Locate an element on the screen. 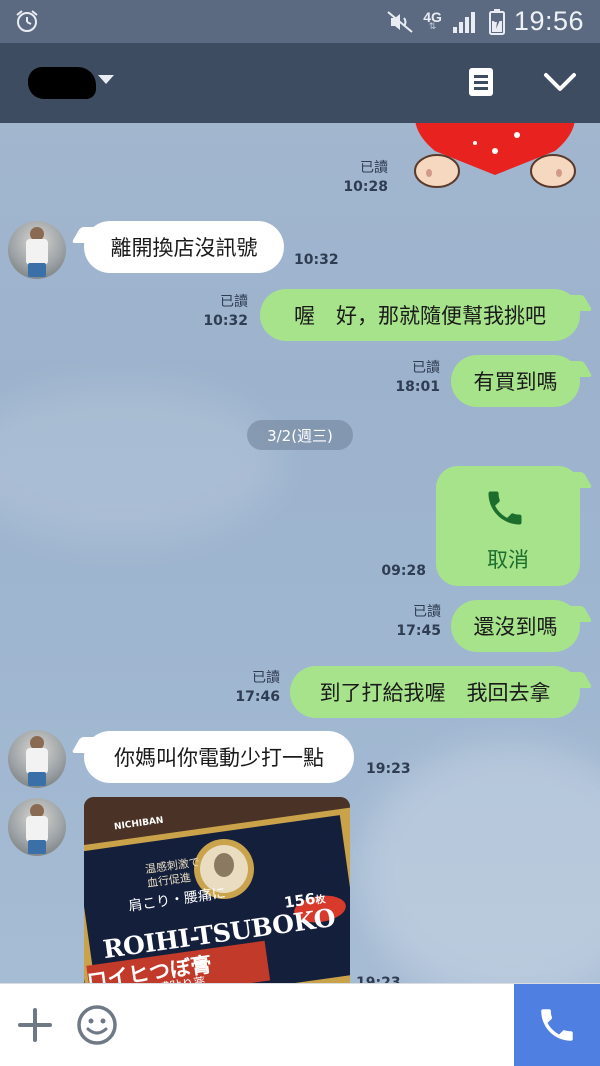 The image size is (600, 1066). network-indicator: 4G ⇅ is located at coordinates (432, 20).